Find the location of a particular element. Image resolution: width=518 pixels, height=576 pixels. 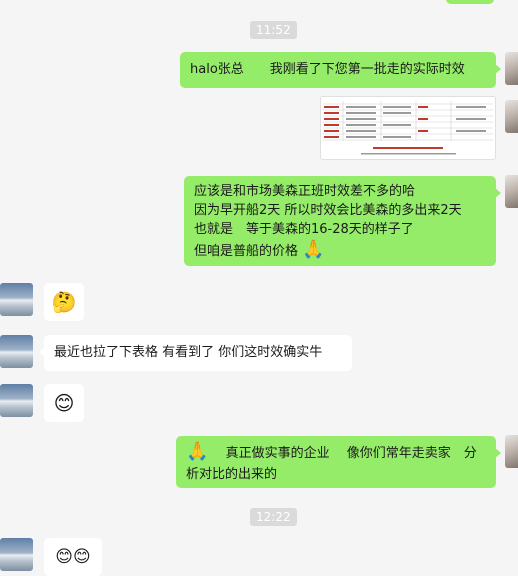

image-message-thumbnail is located at coordinates (408, 128).